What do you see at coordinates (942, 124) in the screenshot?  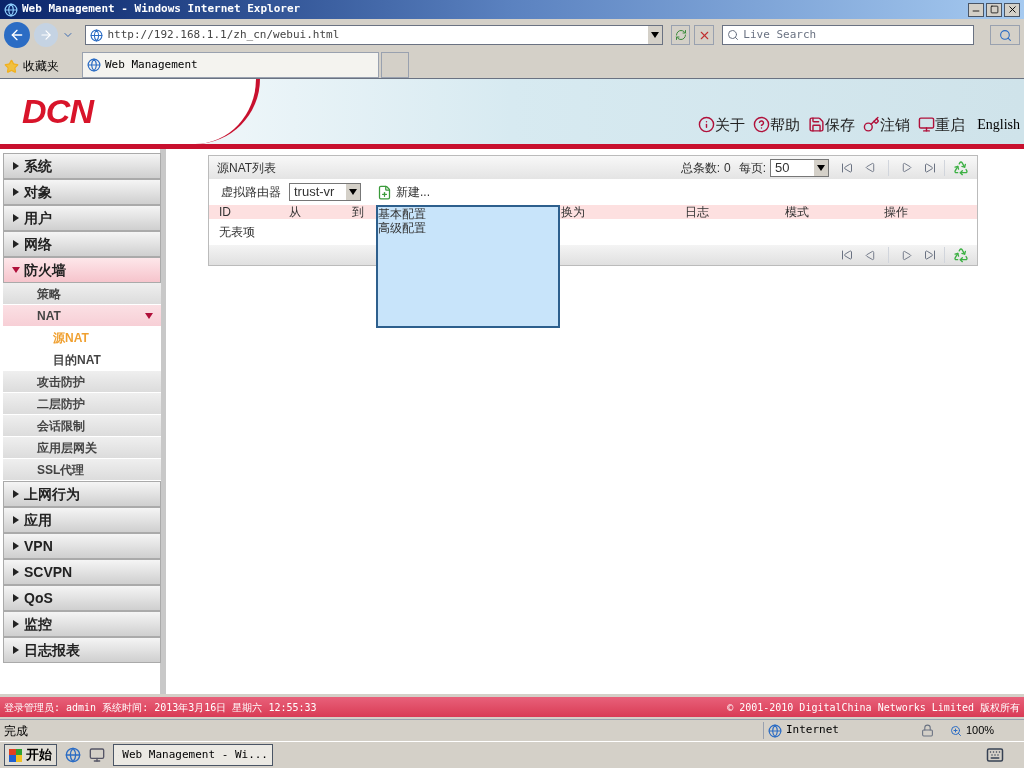 I see `header-action: 重启` at bounding box center [942, 124].